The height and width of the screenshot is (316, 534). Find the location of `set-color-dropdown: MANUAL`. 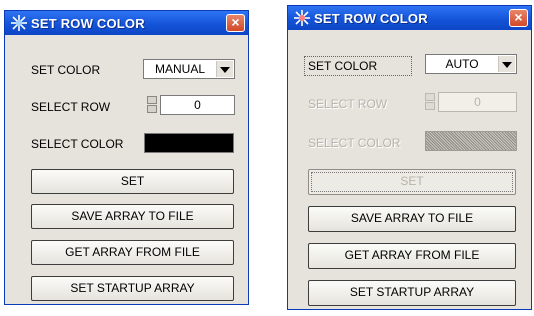

set-color-dropdown: MANUAL is located at coordinates (189, 69).